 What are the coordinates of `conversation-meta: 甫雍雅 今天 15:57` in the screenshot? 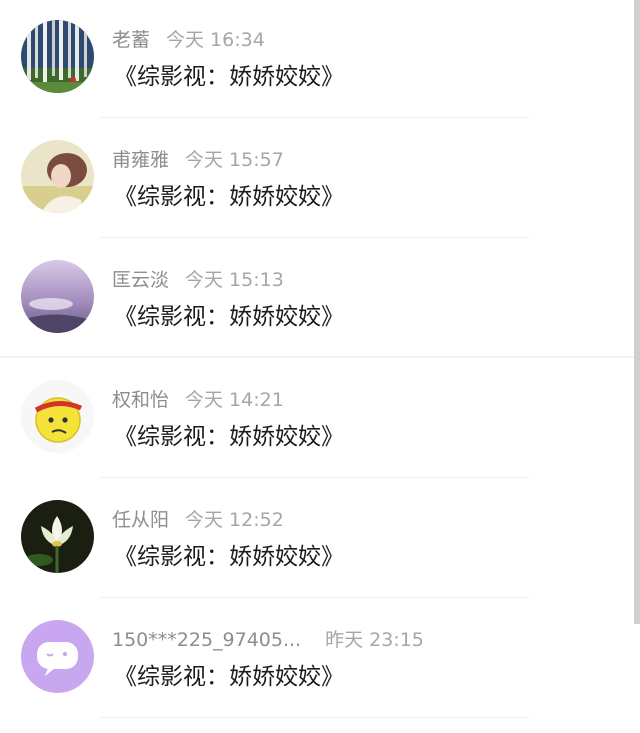 It's located at (198, 160).